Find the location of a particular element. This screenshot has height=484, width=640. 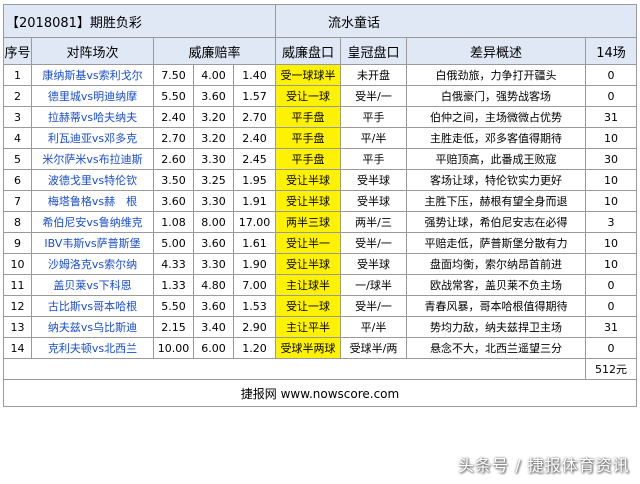

header-william-handicap: 威廉盘口 is located at coordinates (308, 51).